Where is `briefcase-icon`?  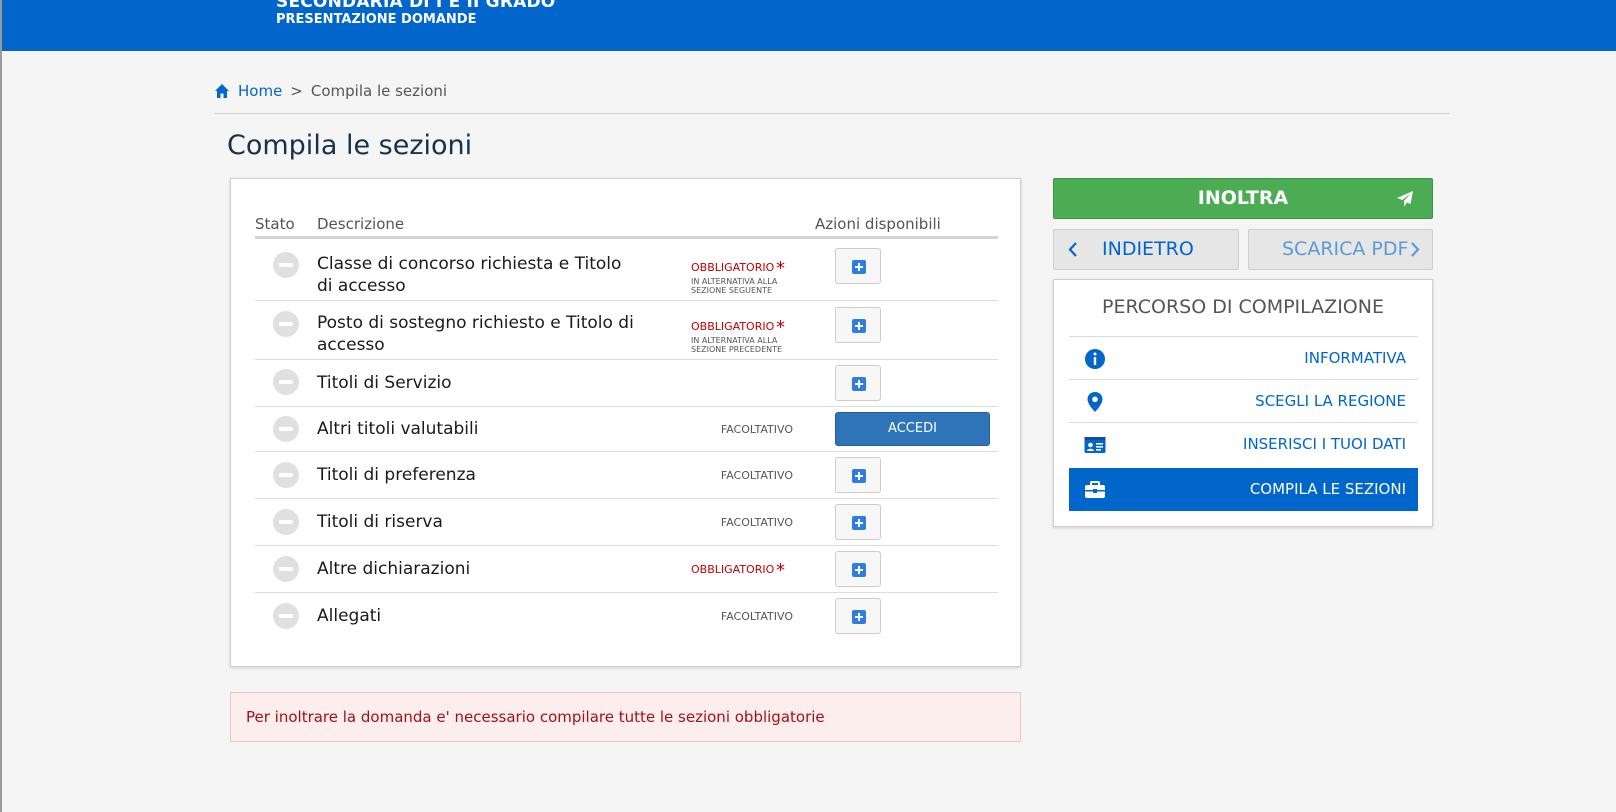
briefcase-icon is located at coordinates (1095, 489).